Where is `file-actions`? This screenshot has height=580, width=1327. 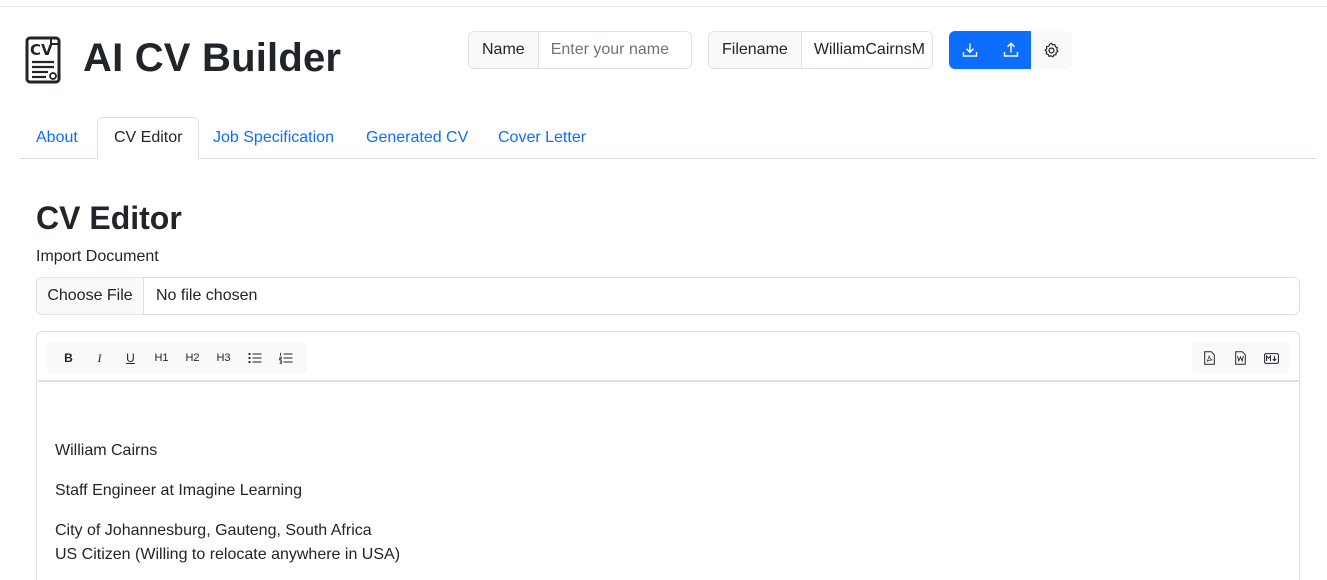
file-actions is located at coordinates (1010, 50).